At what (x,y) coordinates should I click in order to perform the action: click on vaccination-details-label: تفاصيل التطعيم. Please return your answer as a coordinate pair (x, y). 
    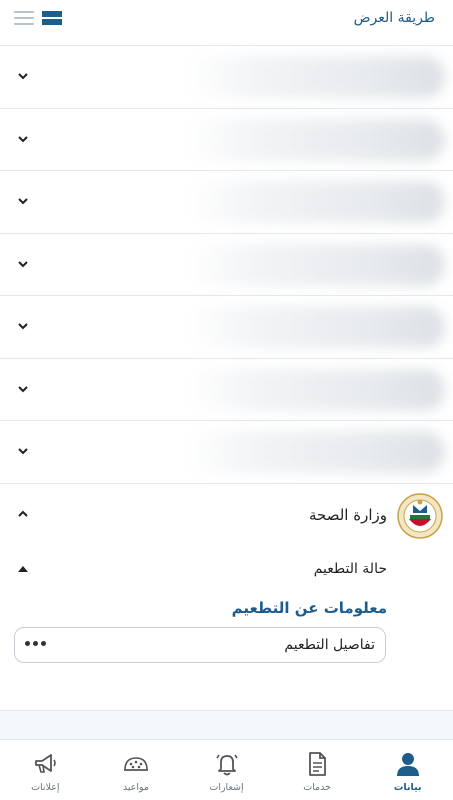
    Looking at the image, I should click on (329, 645).